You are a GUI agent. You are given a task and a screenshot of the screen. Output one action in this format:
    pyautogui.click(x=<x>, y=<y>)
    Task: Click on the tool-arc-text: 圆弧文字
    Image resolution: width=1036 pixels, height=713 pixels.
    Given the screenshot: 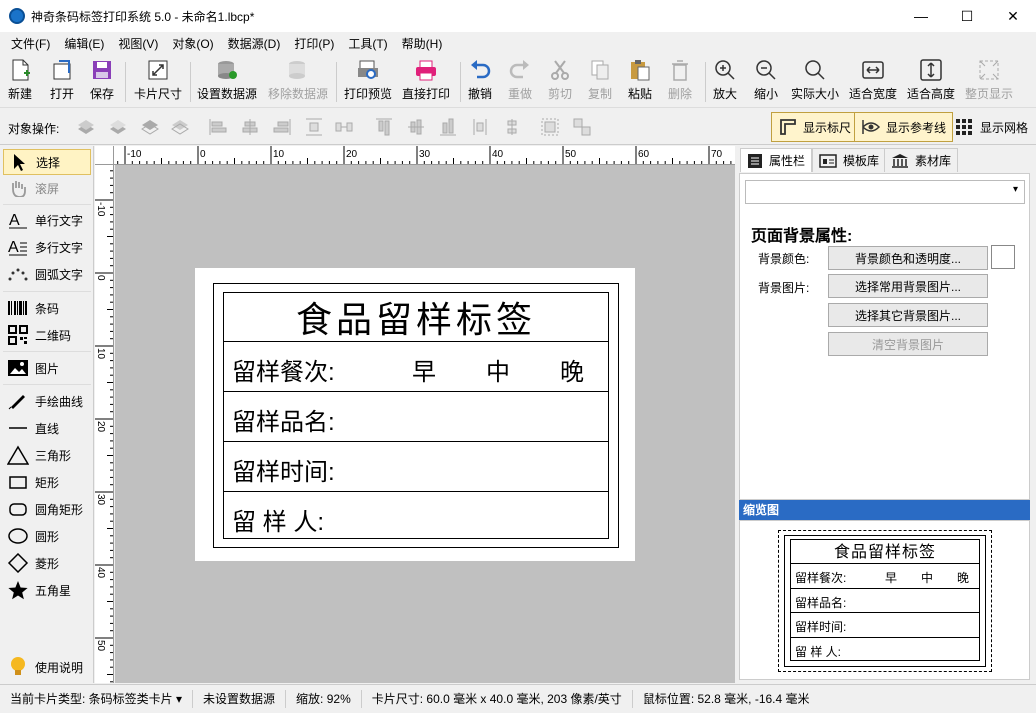 What is the action you would take?
    pyautogui.click(x=47, y=274)
    